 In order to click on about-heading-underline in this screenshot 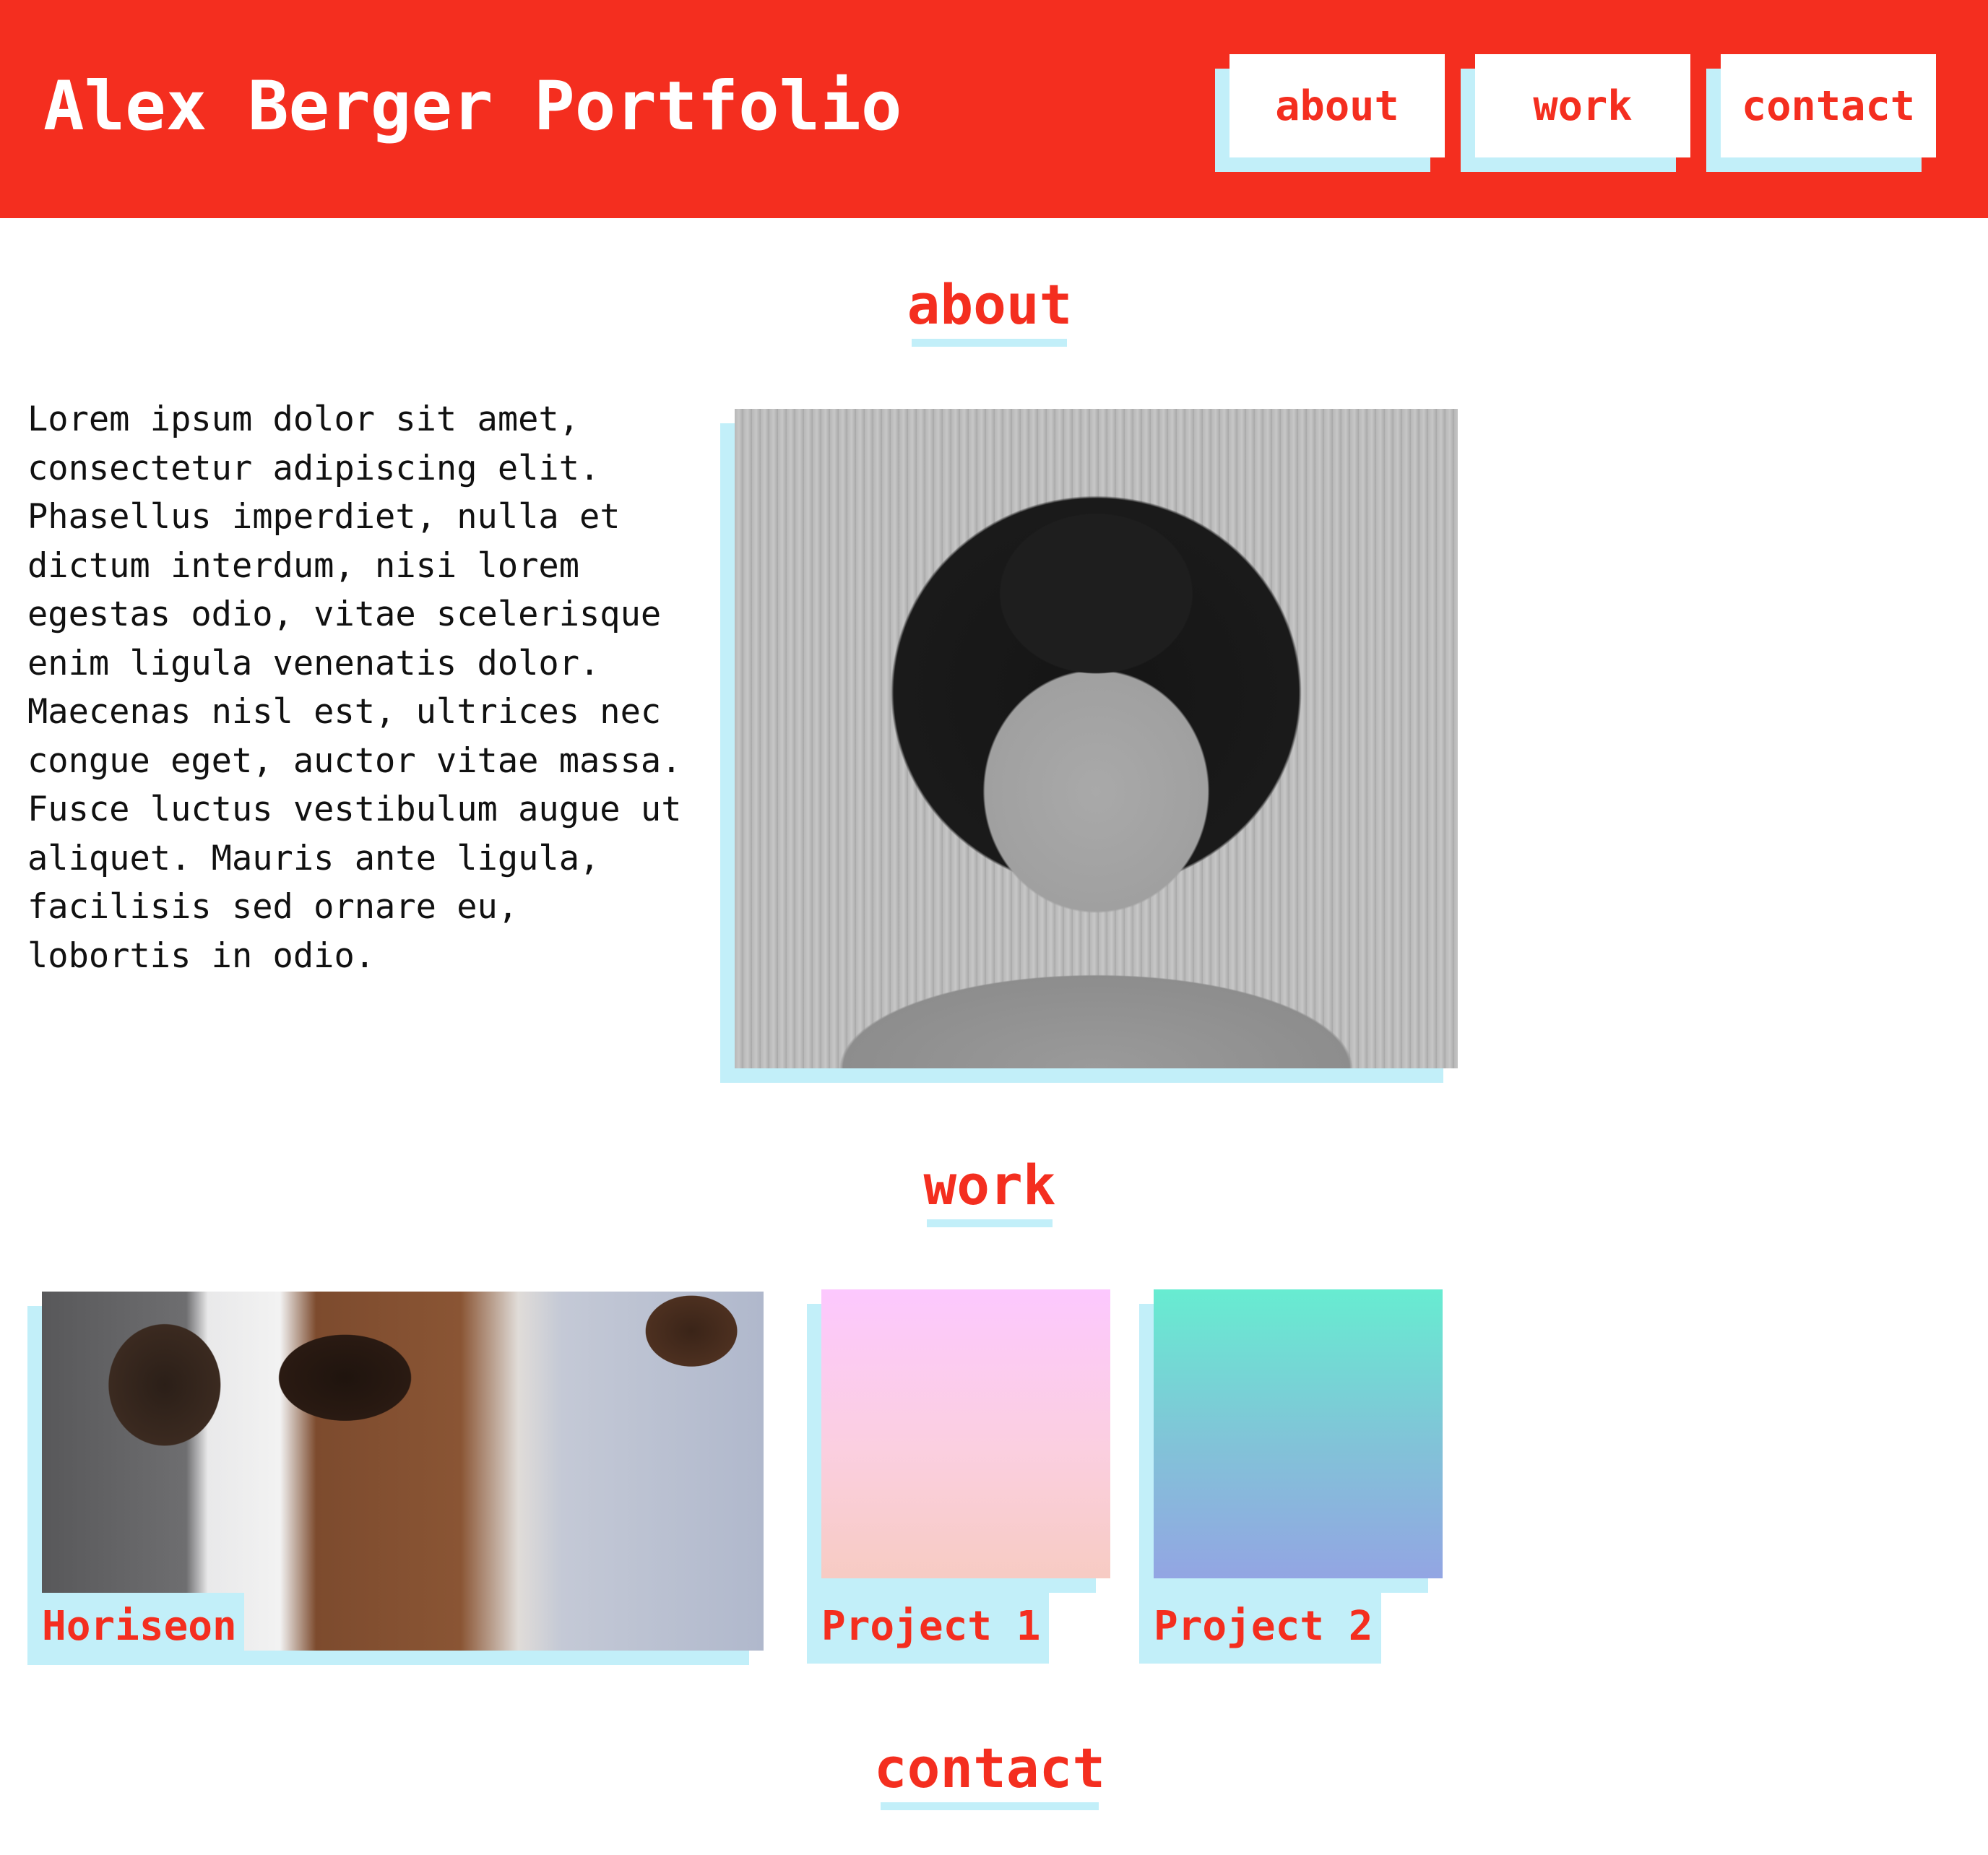, I will do `click(989, 343)`.